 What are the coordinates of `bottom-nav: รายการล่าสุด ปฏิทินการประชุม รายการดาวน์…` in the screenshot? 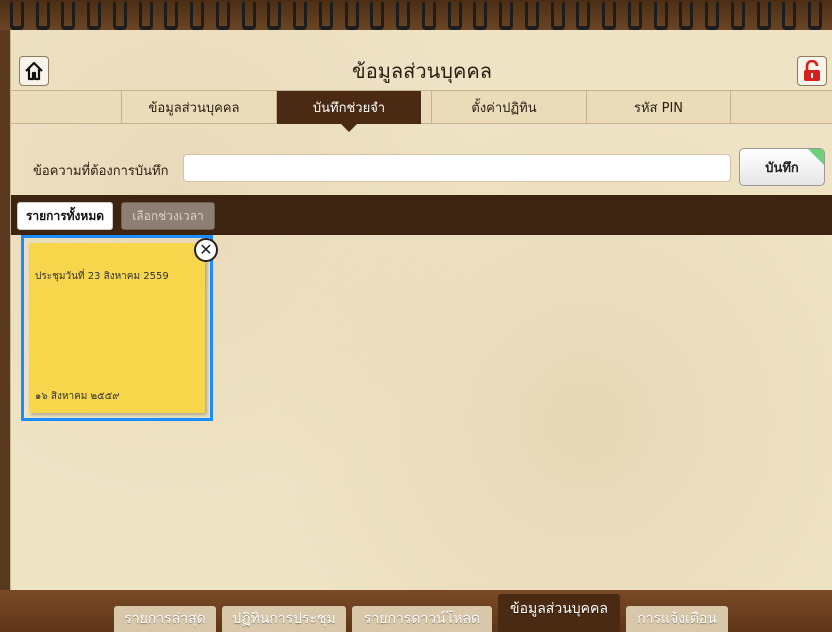 It's located at (416, 611).